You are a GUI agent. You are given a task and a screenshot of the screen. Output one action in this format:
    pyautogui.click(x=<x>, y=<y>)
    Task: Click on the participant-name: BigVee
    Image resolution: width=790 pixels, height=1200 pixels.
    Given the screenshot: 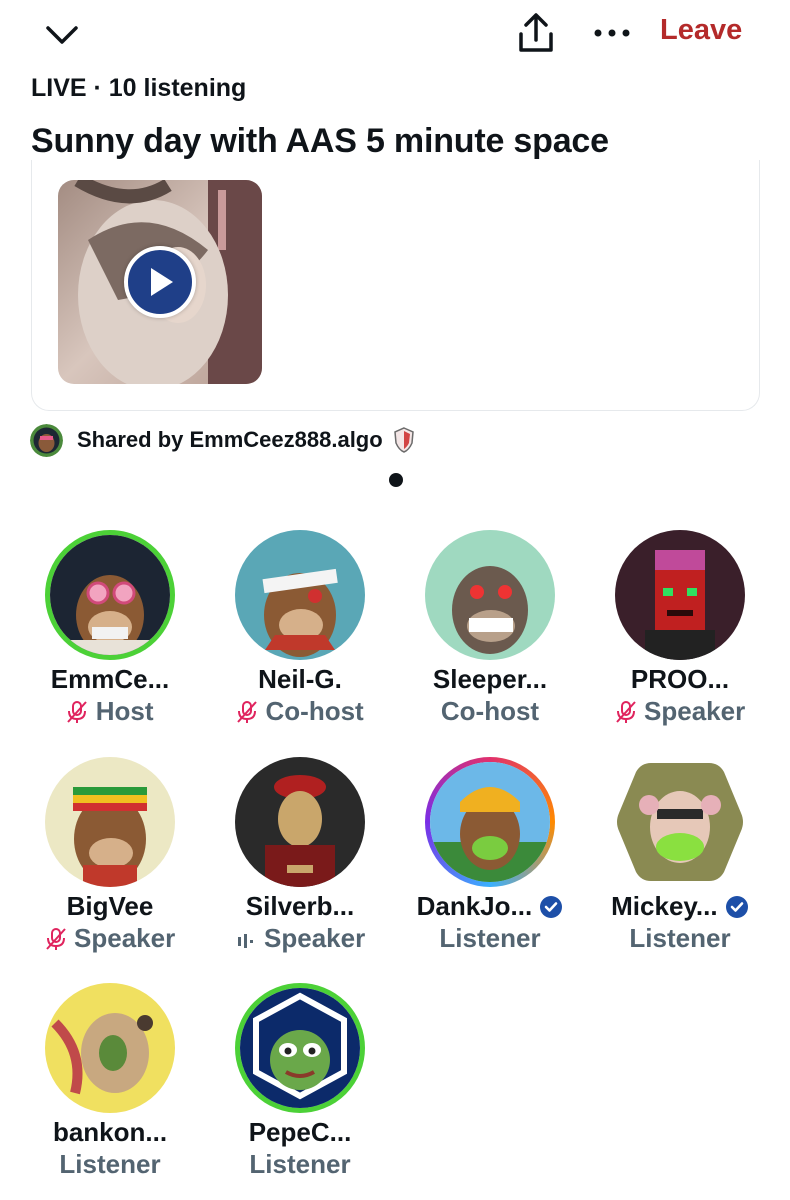 What is the action you would take?
    pyautogui.click(x=110, y=906)
    